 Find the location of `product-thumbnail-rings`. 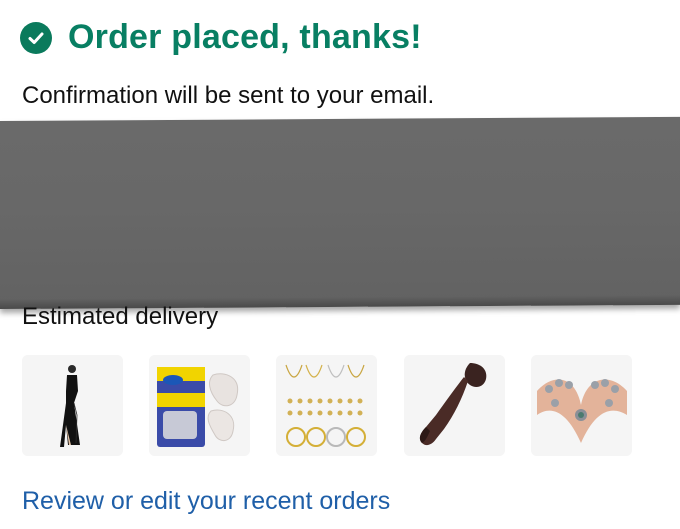

product-thumbnail-rings is located at coordinates (581, 405).